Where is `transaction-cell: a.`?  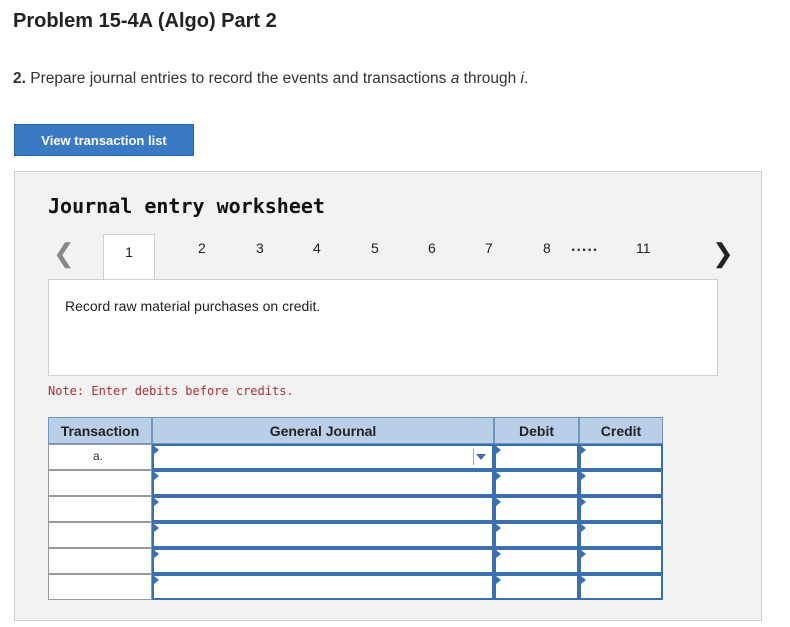 transaction-cell: a. is located at coordinates (100, 457).